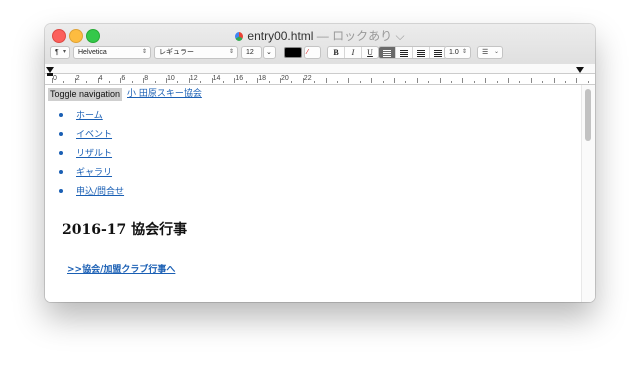  I want to click on right-margin-marker, so click(580, 70).